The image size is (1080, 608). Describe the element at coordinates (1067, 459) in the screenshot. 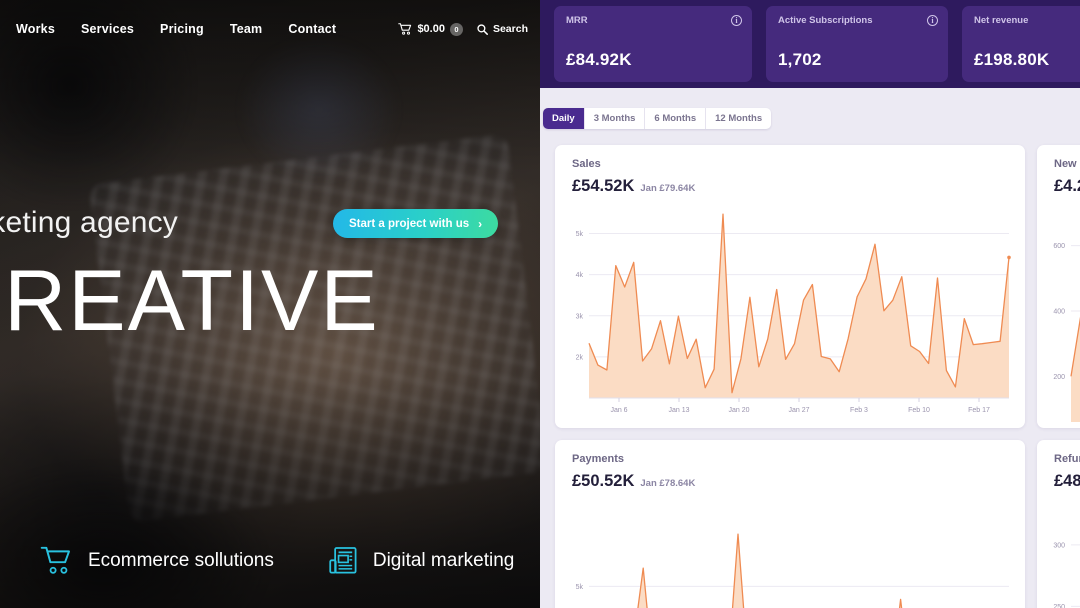

I see `card-title-refunds: Refunds` at that location.